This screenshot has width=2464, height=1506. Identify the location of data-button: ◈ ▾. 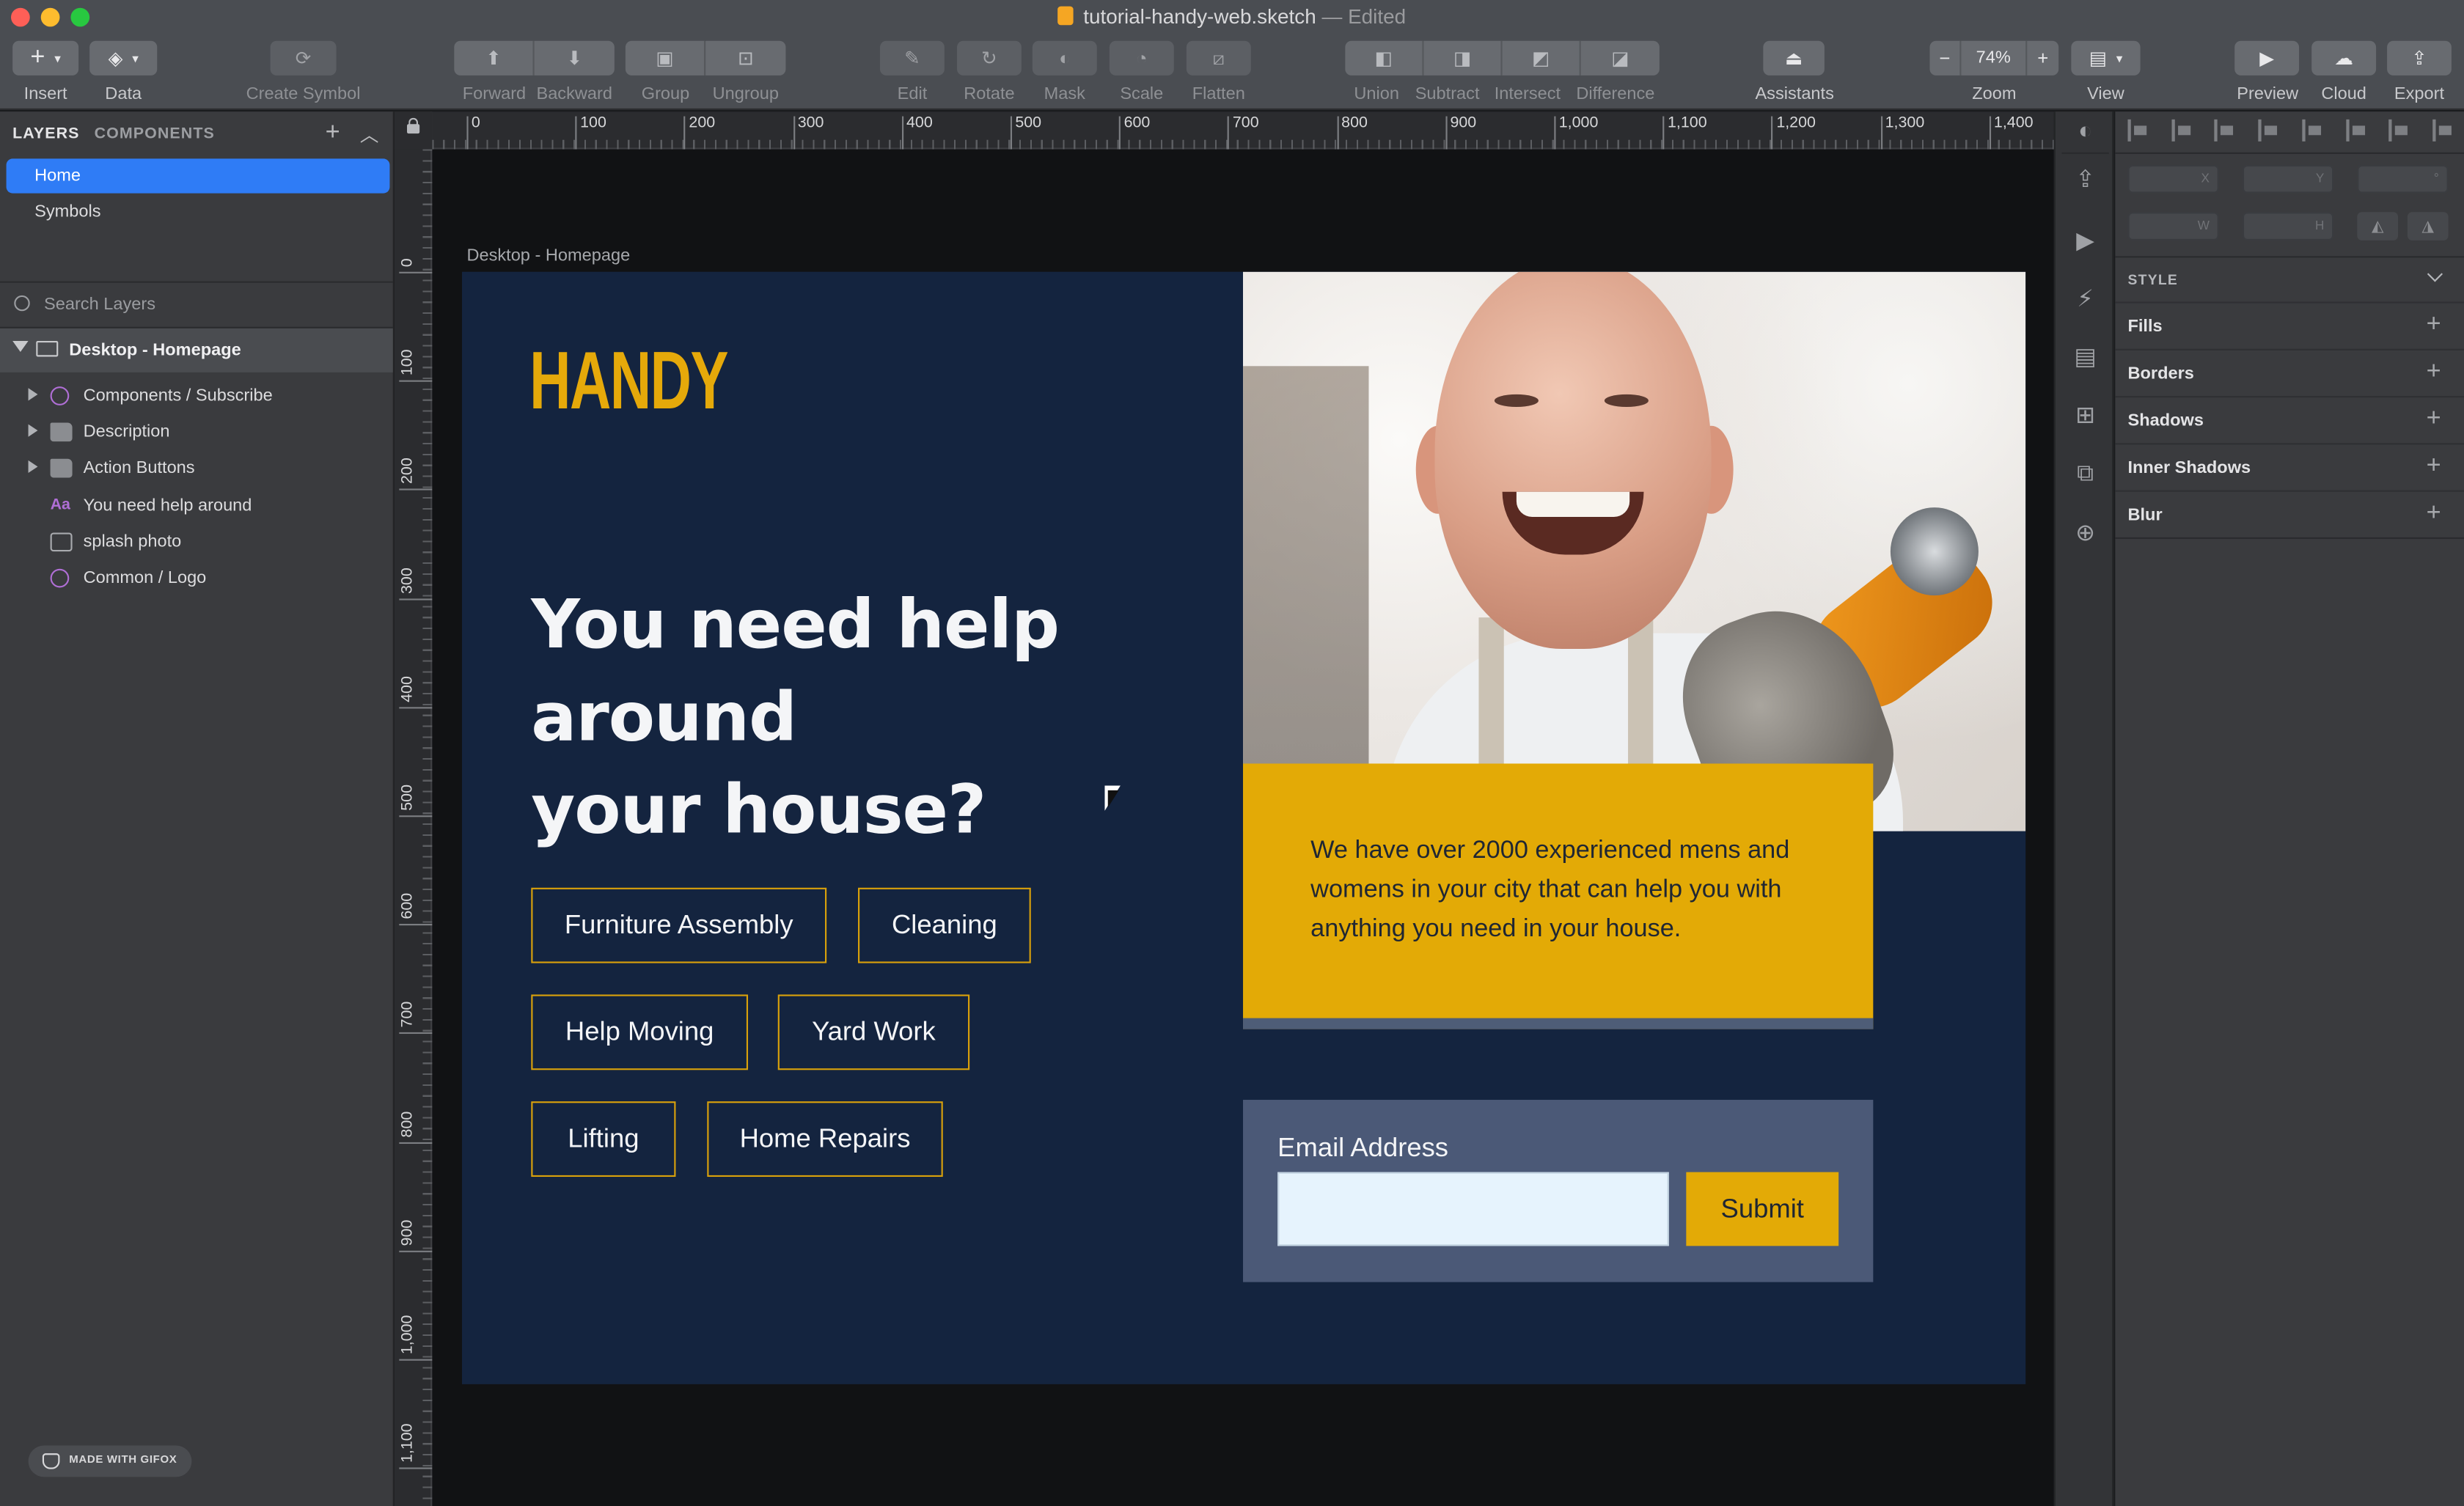
(123, 58).